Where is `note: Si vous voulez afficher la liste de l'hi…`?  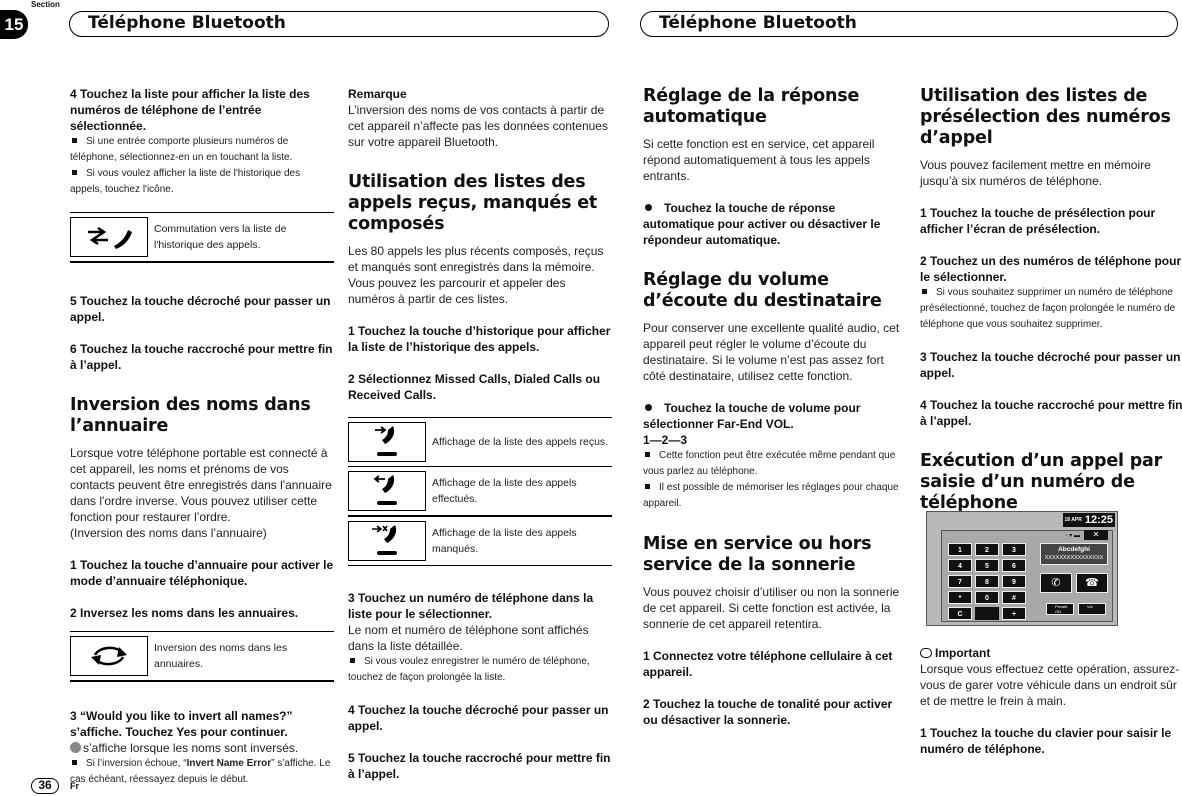
note: Si vous voulez afficher la liste de l'hi… is located at coordinates (185, 181).